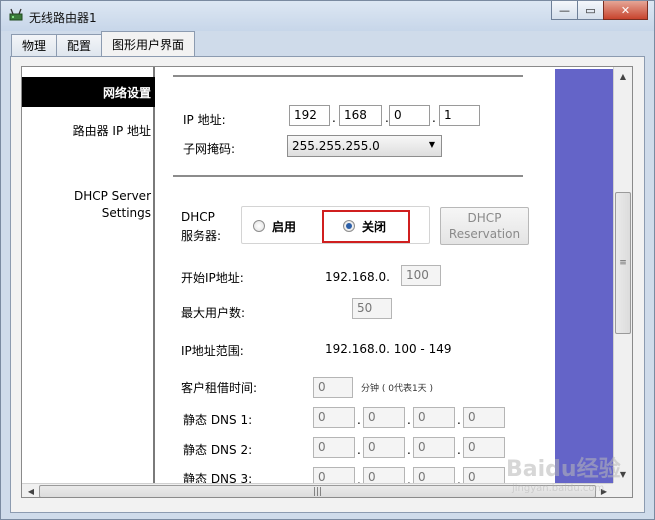 This screenshot has height=520, width=655. I want to click on baidu-watermark: Baidu经验 jingyan.baidu.com, so click(566, 474).